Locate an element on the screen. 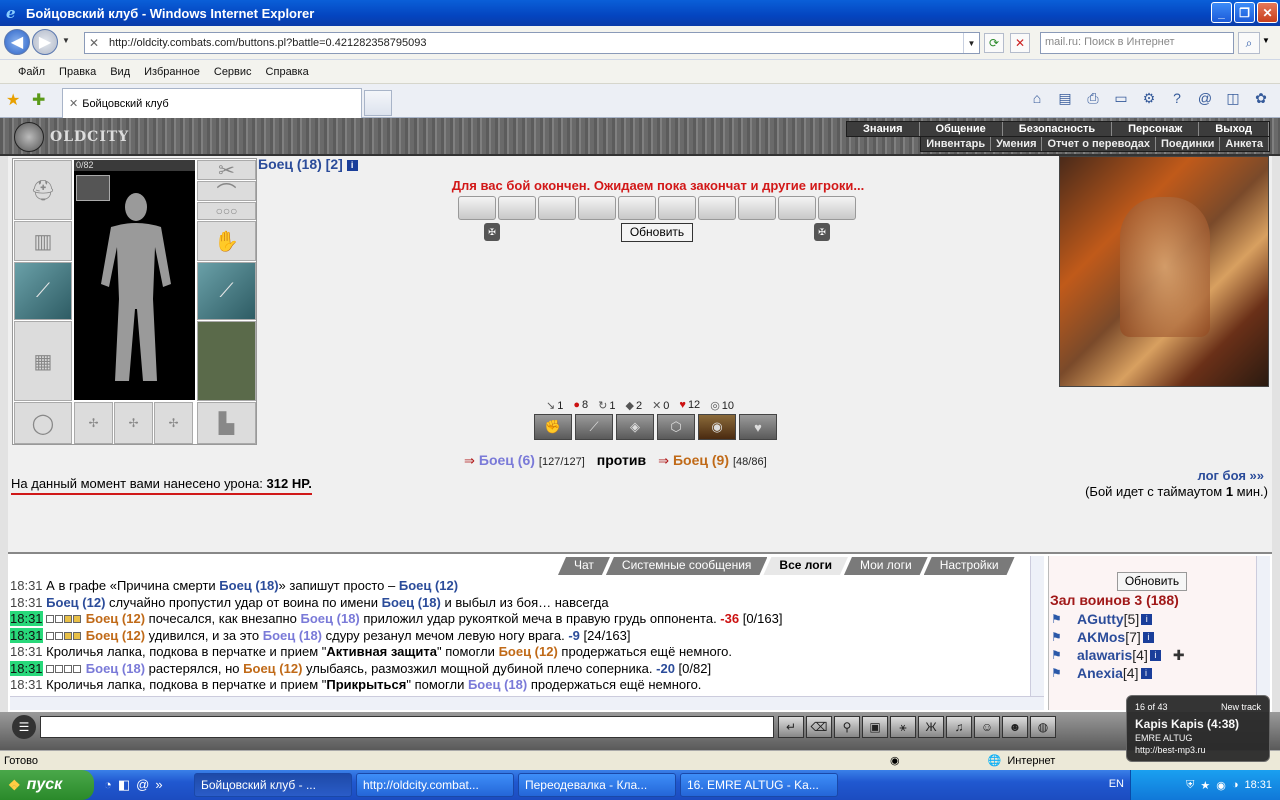 The width and height of the screenshot is (1280, 800). home-icon: ⌂ is located at coordinates (1037, 98).